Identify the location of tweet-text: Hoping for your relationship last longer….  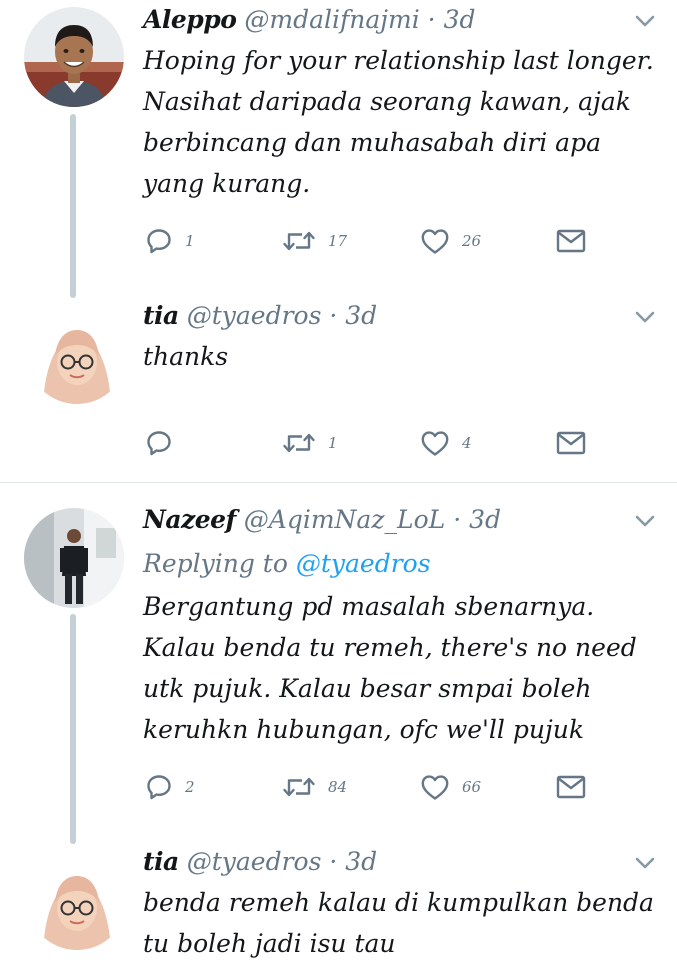
(398, 122).